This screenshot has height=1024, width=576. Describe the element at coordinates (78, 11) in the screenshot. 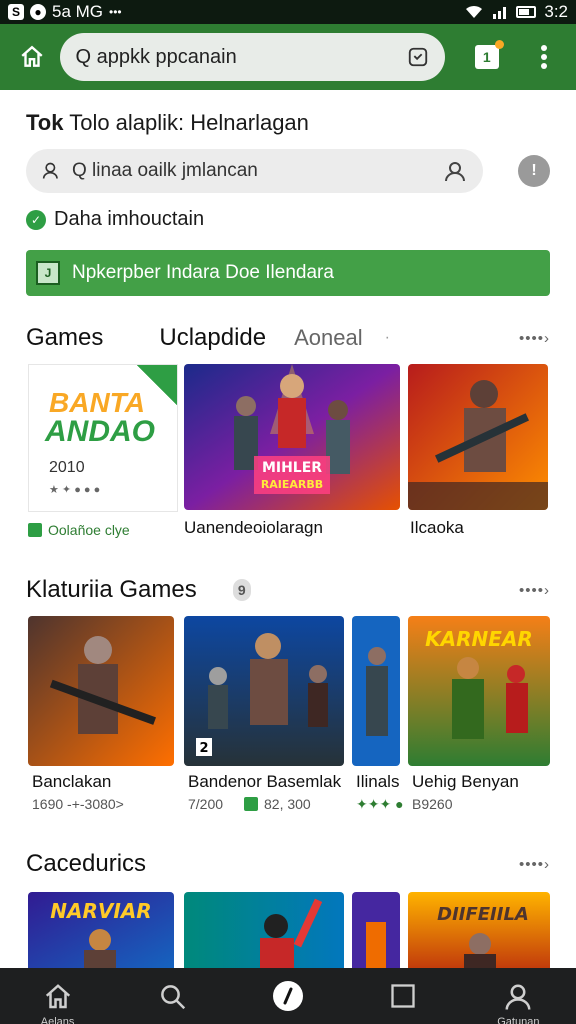

I see `status-left-text: 5a MG` at that location.